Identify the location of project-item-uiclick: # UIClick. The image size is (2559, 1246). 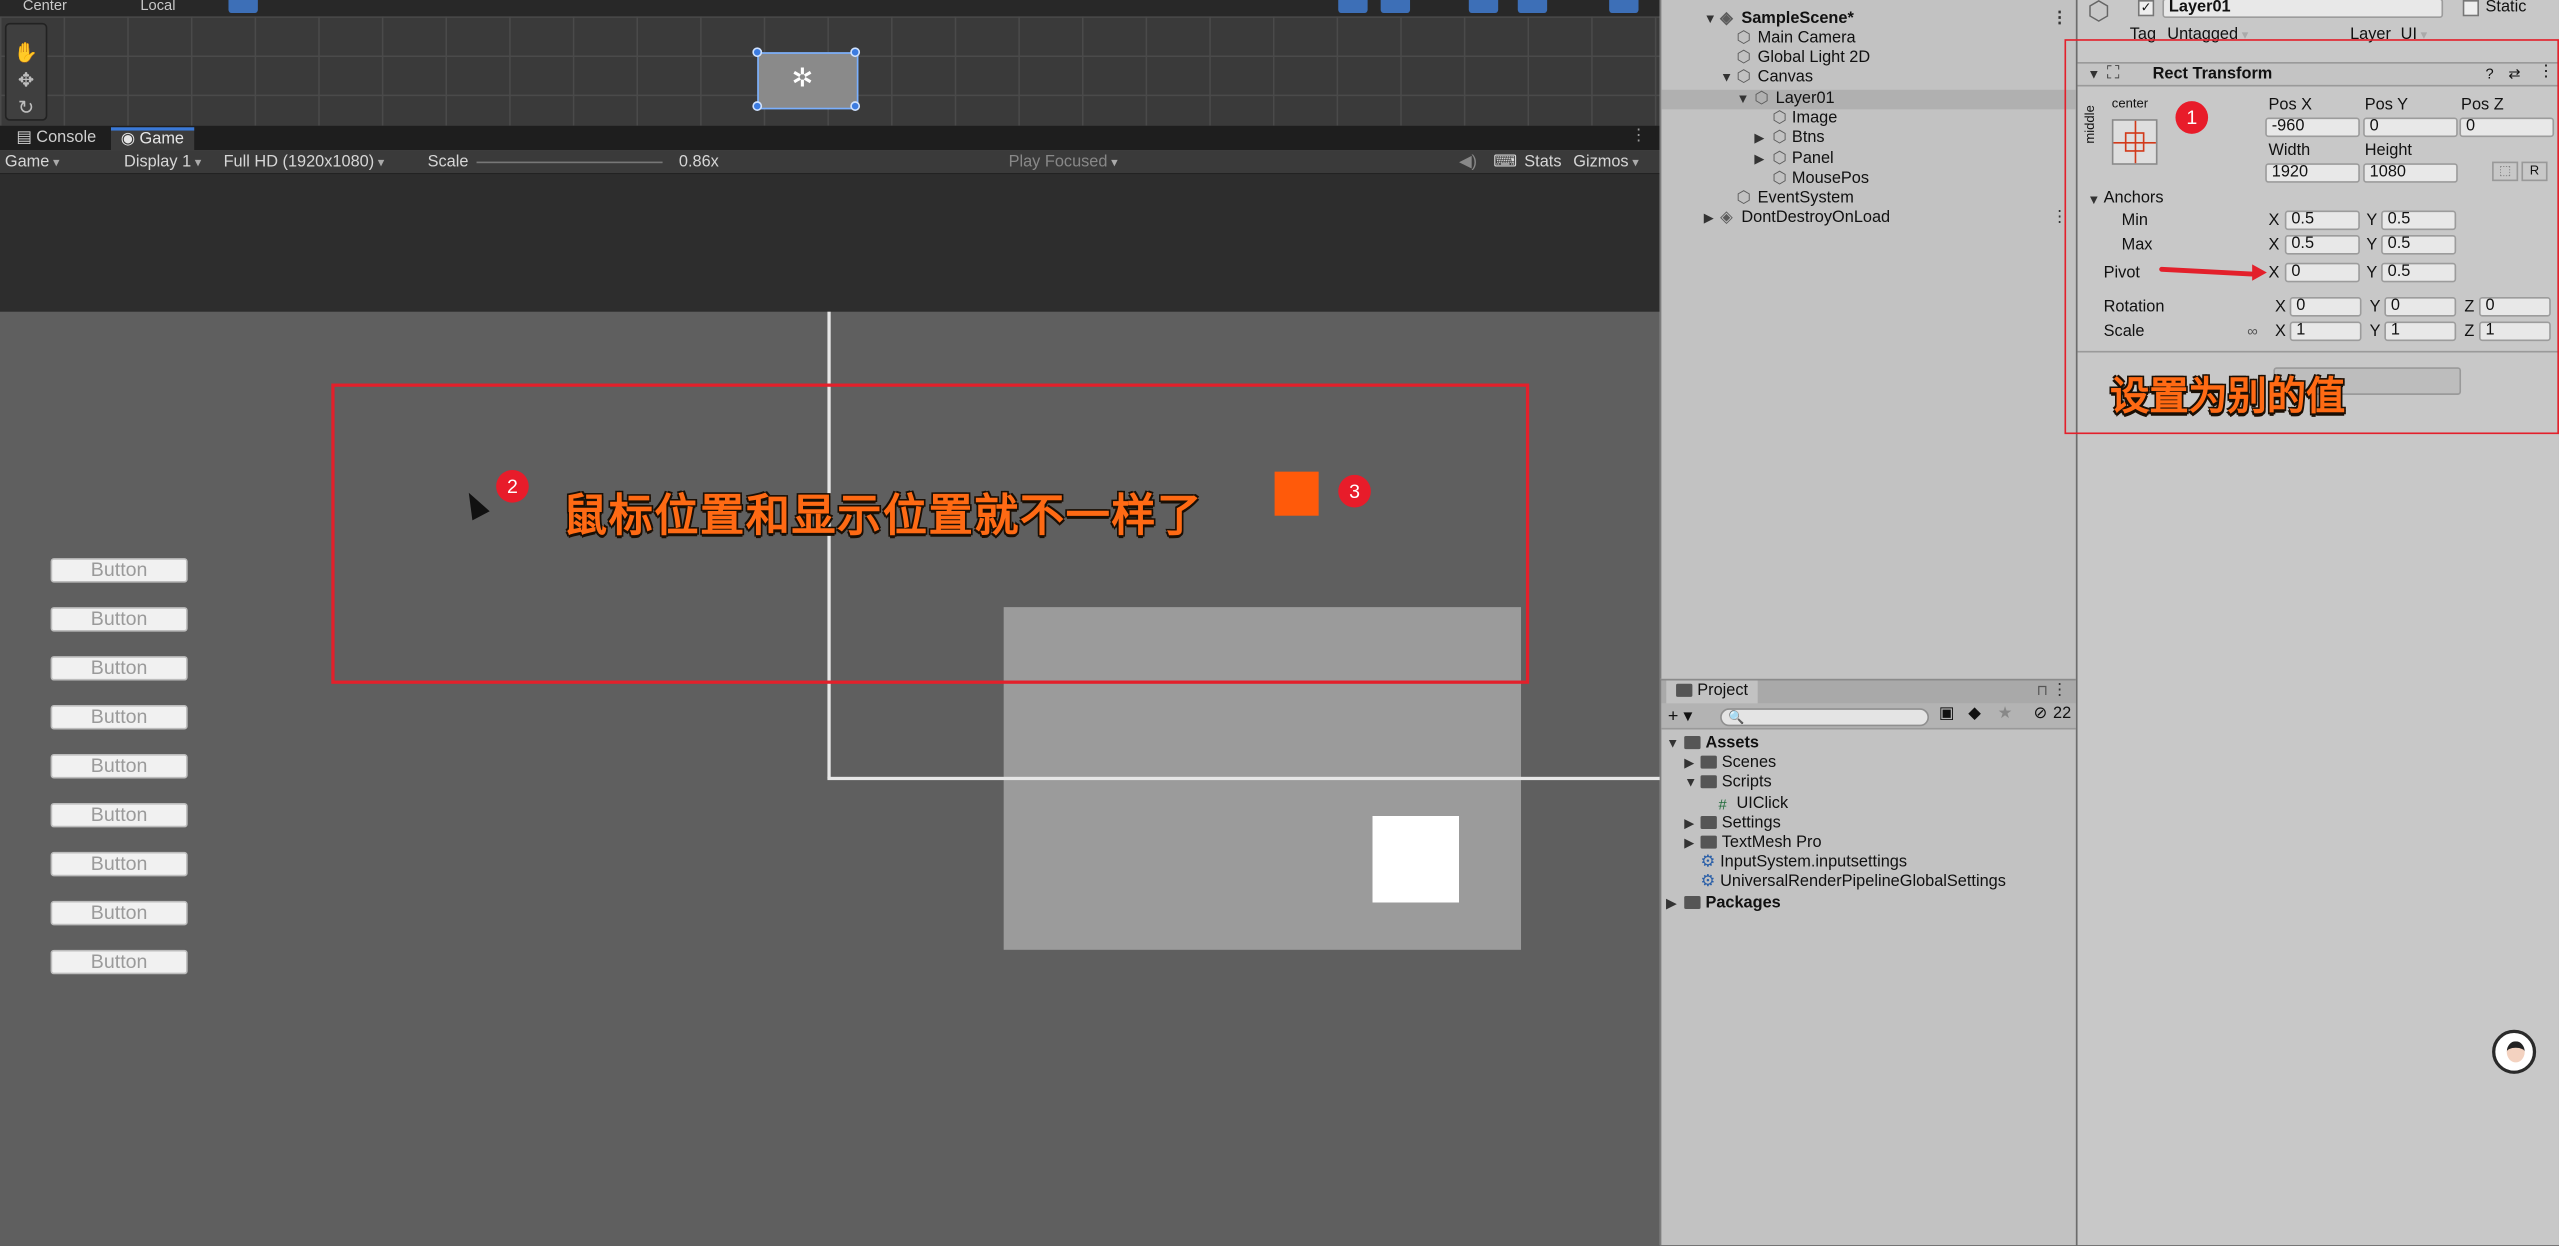
(1869, 805).